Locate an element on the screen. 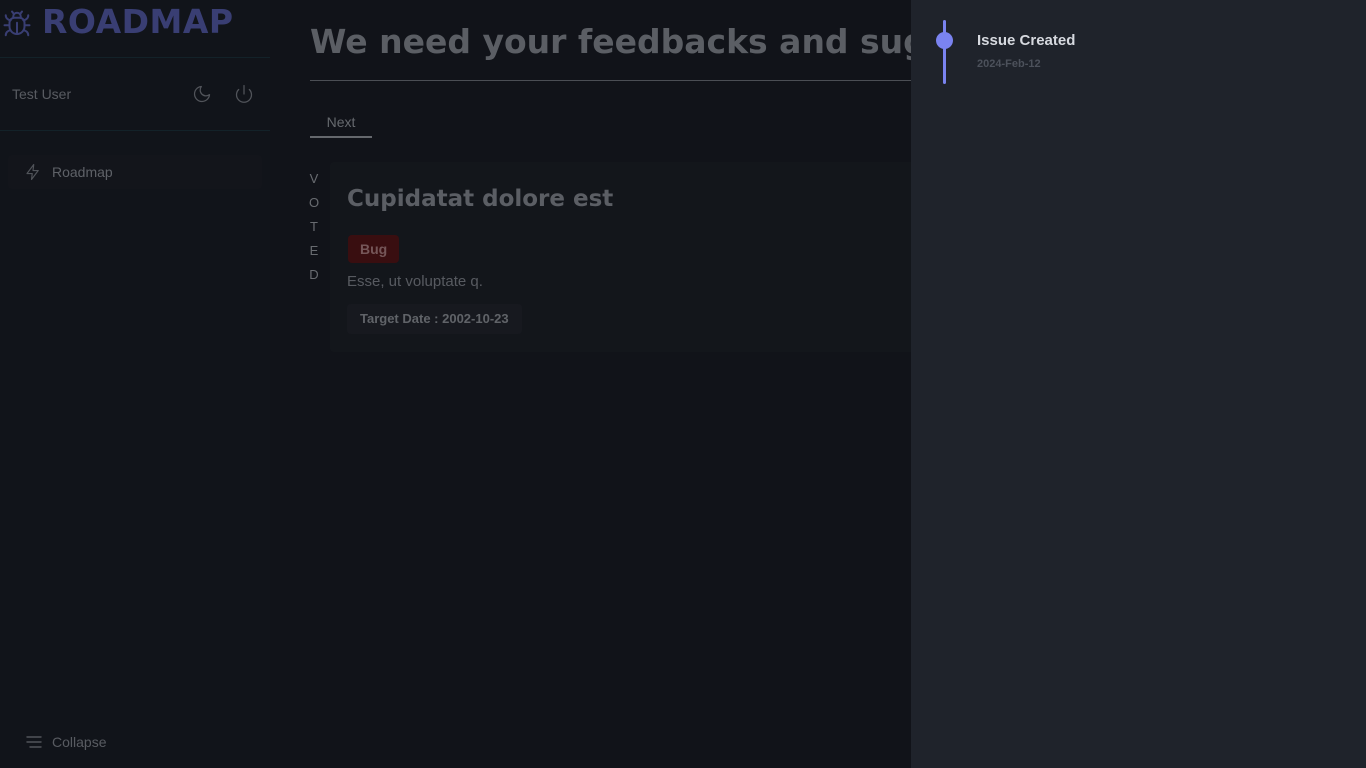 This screenshot has width=1366, height=768. timeline-dot is located at coordinates (944, 40).